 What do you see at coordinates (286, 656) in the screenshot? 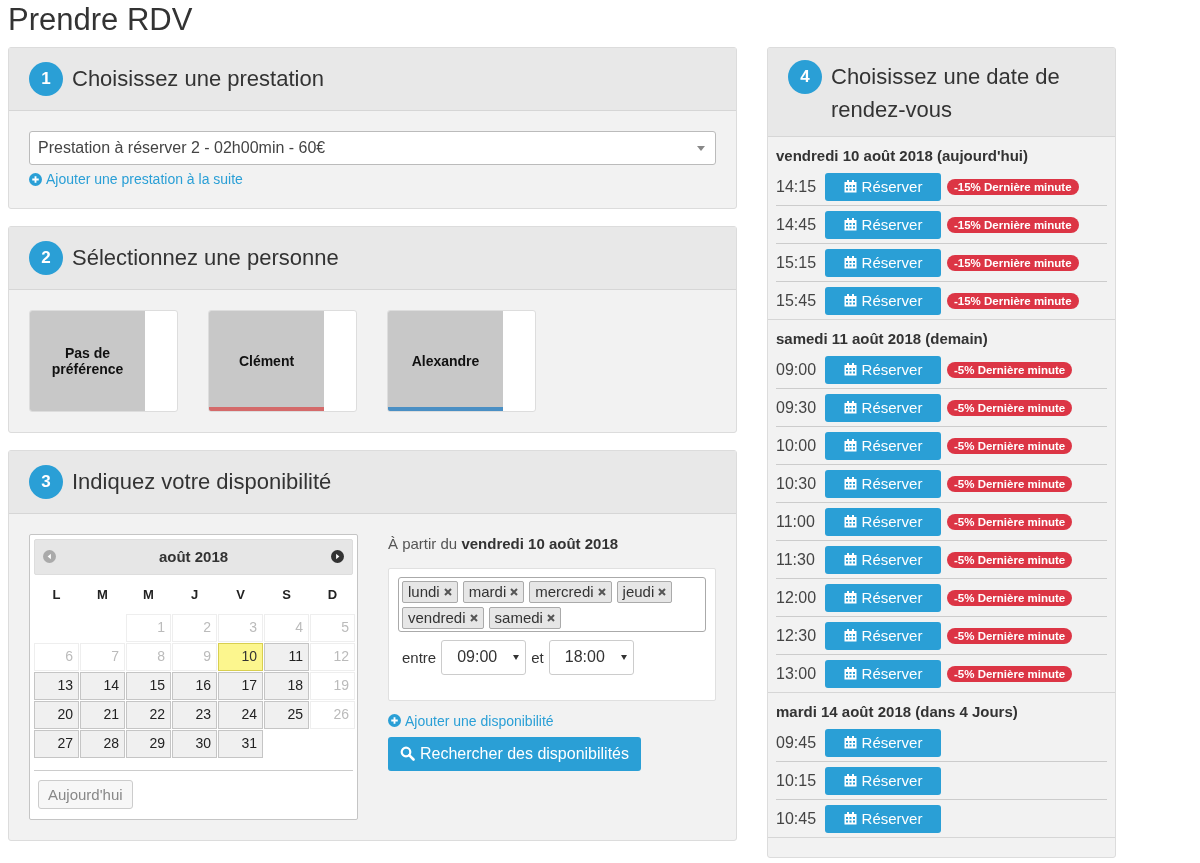
I see `calendar-day: 11` at bounding box center [286, 656].